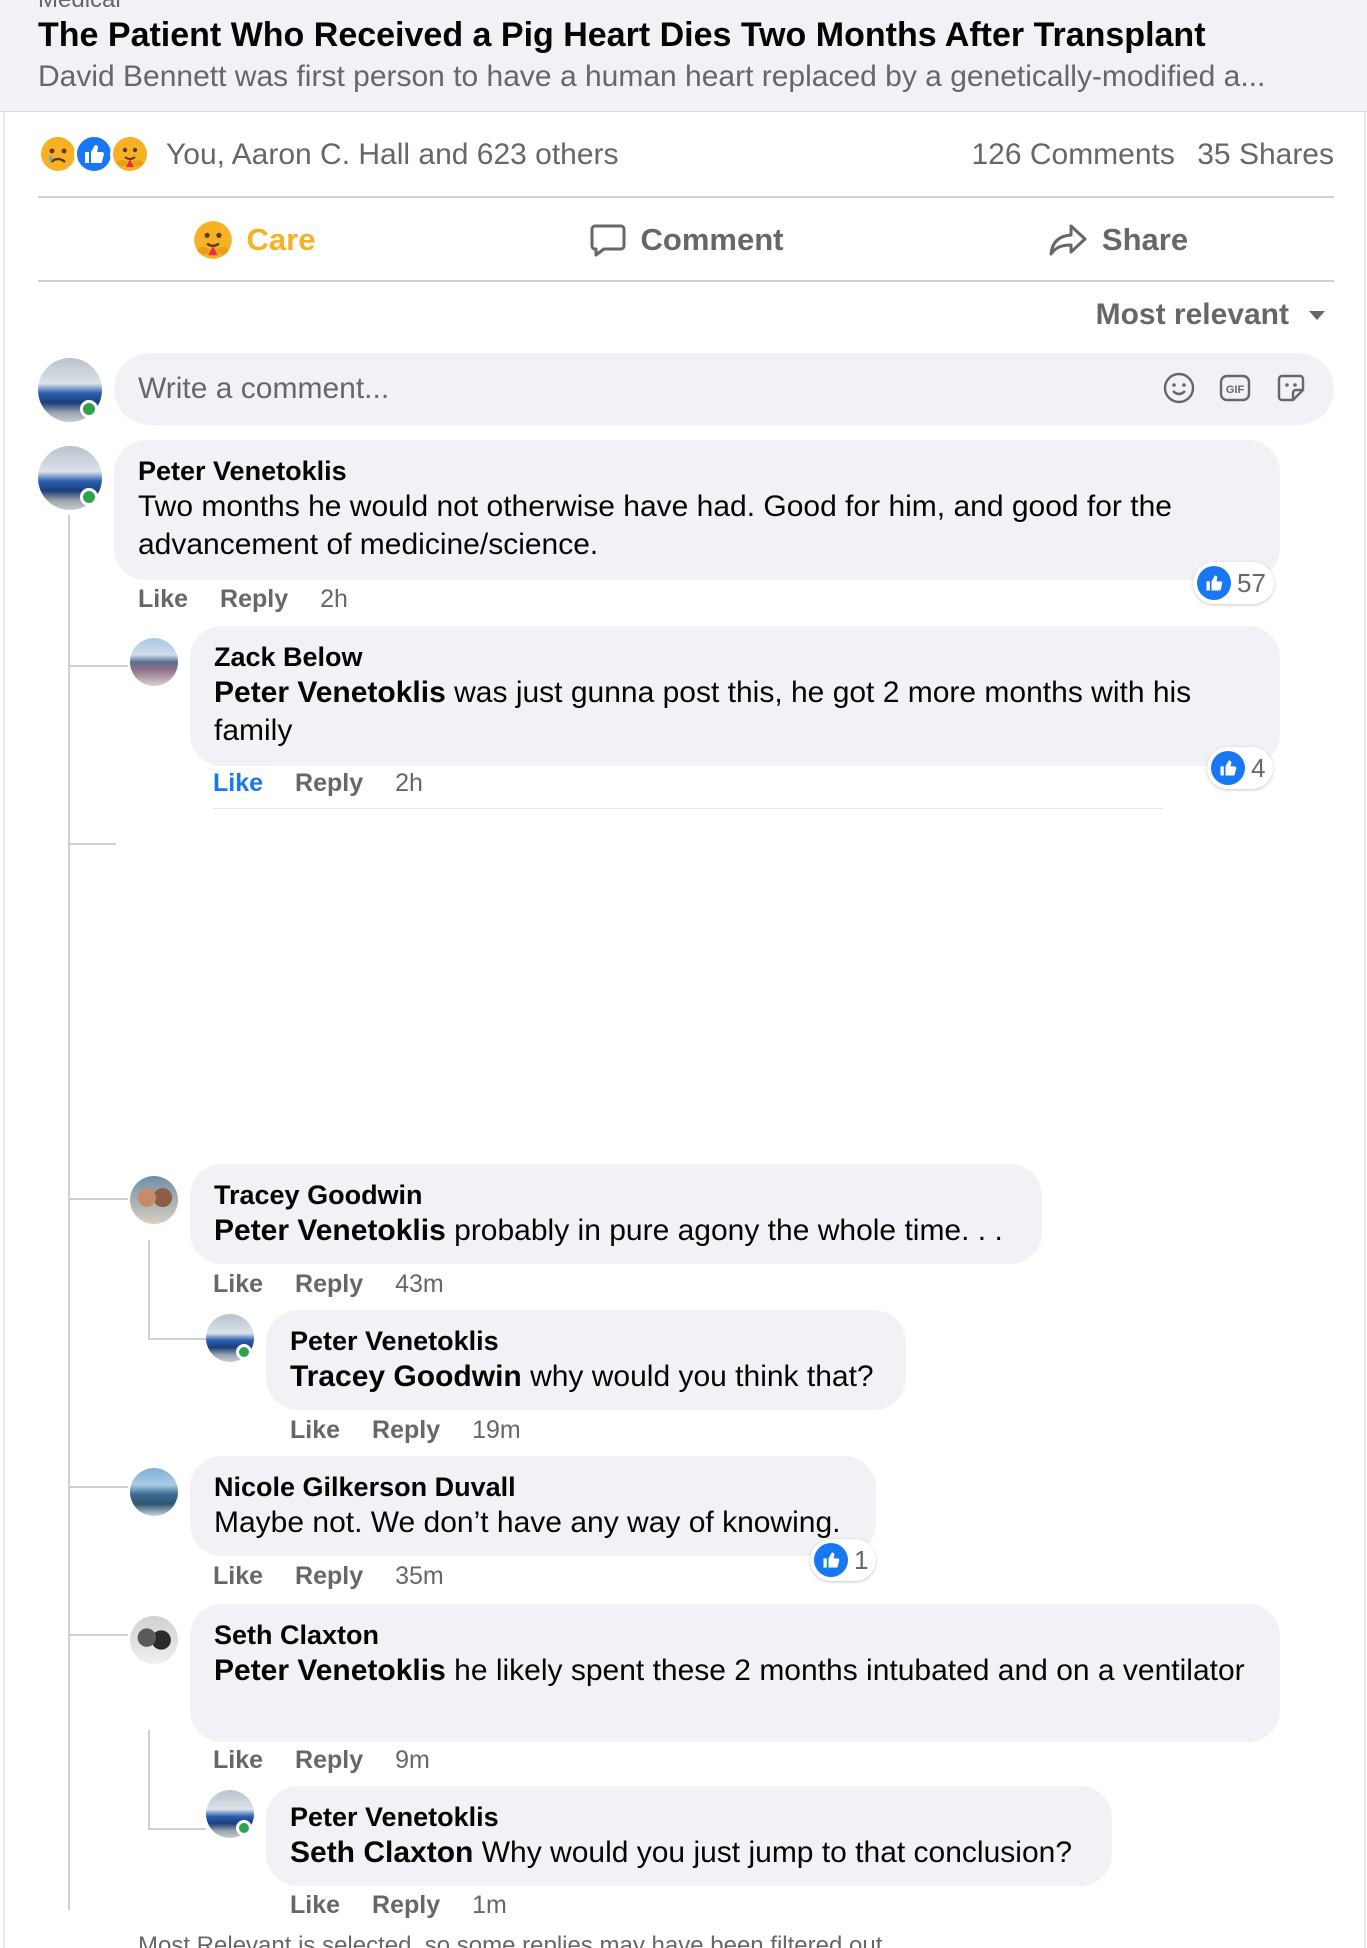  What do you see at coordinates (489, 1905) in the screenshot?
I see `comment-time: 1m` at bounding box center [489, 1905].